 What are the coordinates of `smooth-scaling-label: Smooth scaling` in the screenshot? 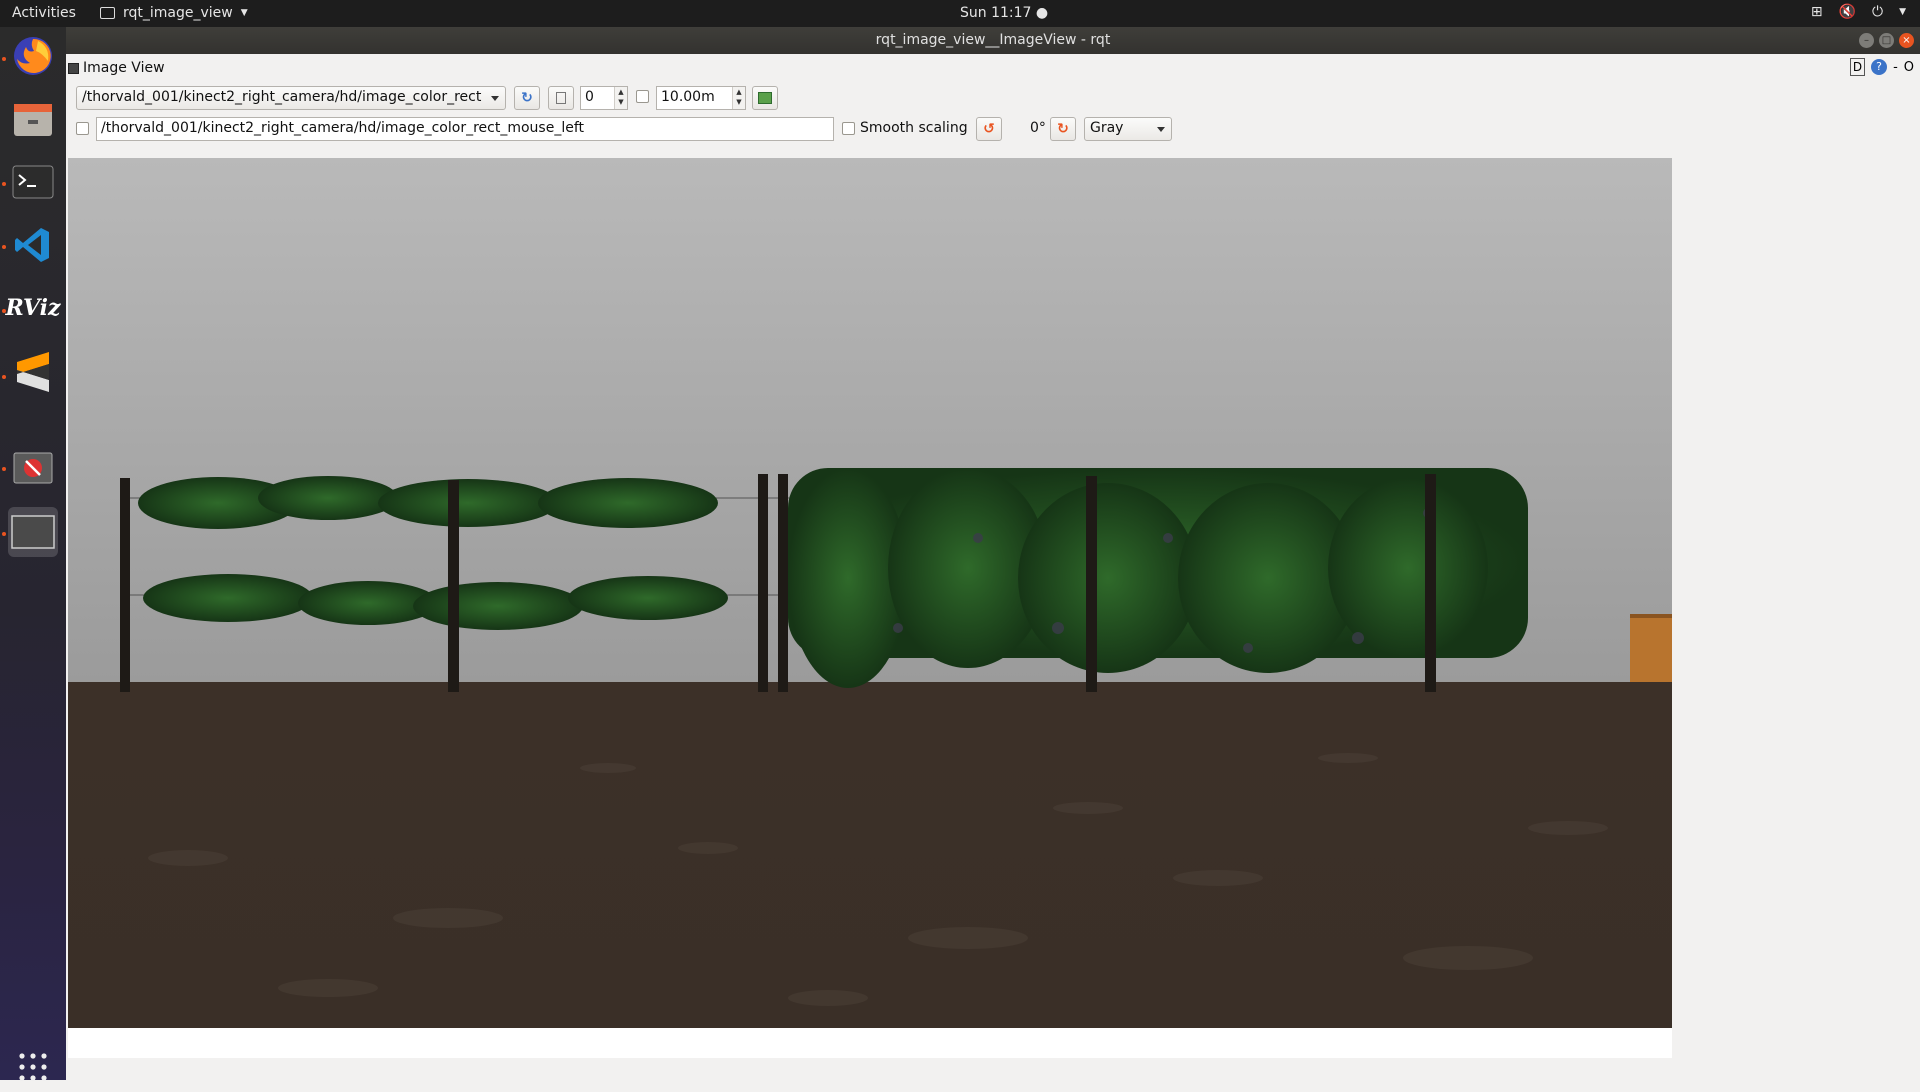 It's located at (914, 128).